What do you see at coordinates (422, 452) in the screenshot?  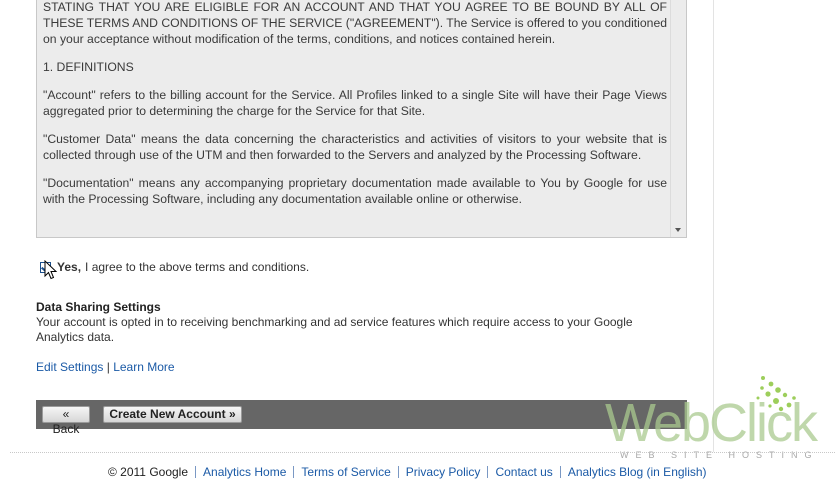 I see `footer-divider` at bounding box center [422, 452].